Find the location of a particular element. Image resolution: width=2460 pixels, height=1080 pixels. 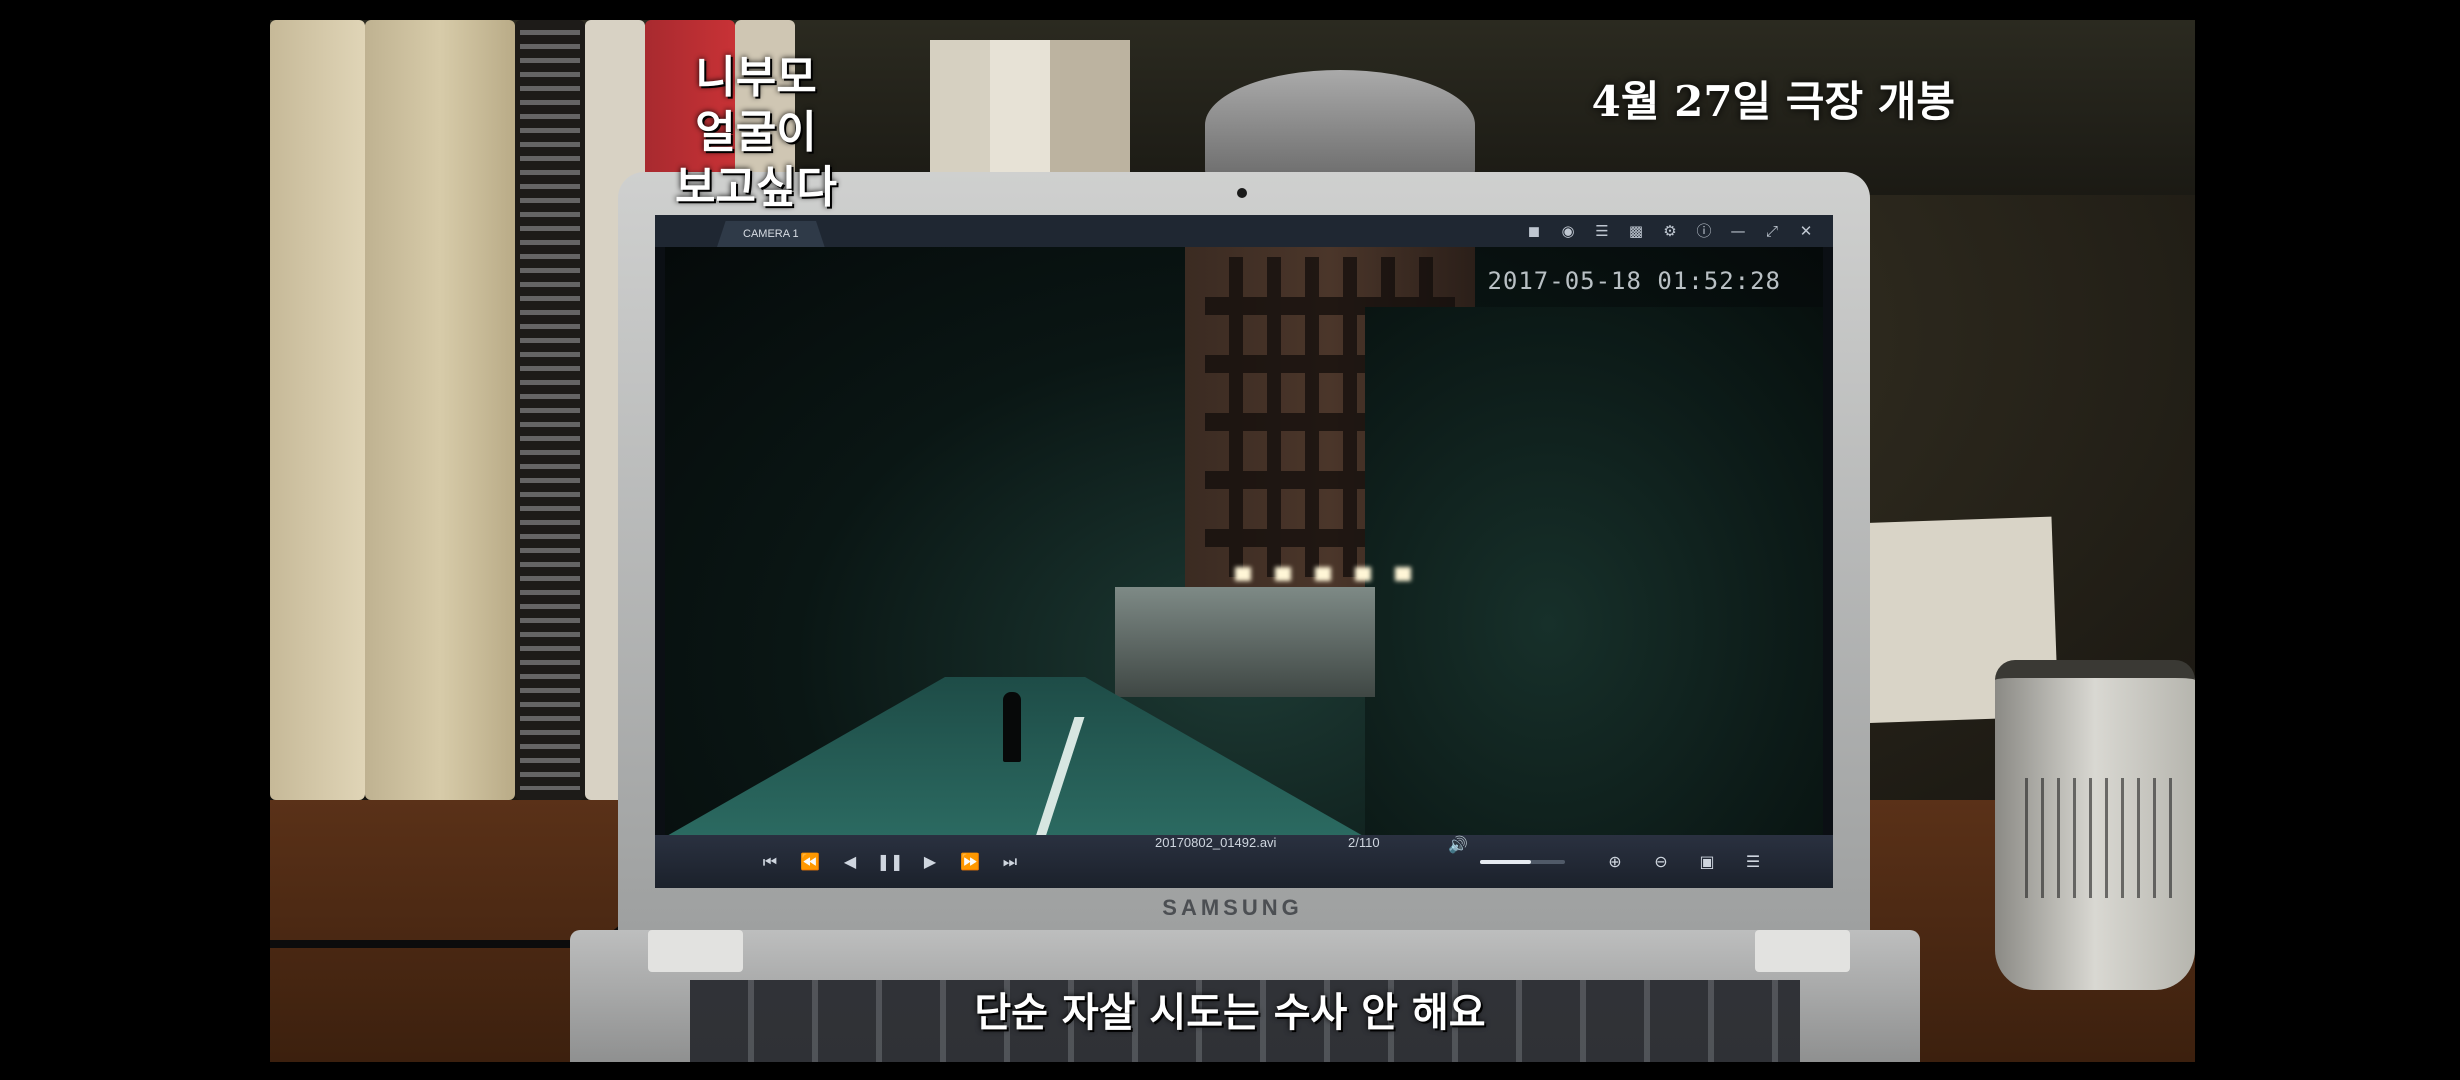

subtitle: 단순 자살 시도는 수사 안 해요 is located at coordinates (1230, 1013).